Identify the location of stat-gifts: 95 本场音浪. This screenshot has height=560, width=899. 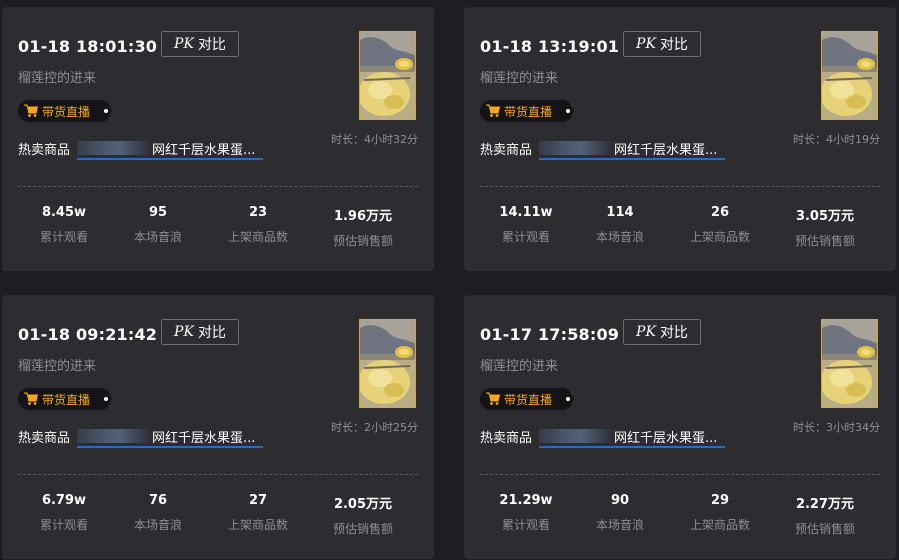
(158, 225).